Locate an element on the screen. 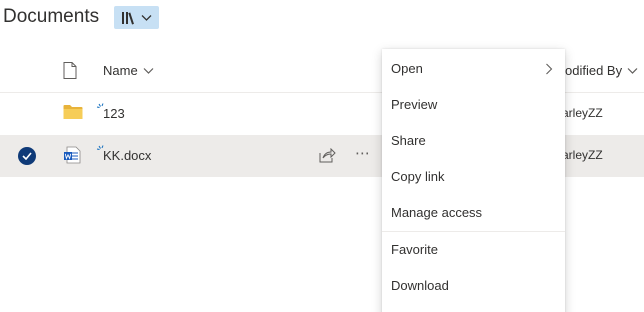 The height and width of the screenshot is (312, 644). more-options-icon: ⋯ is located at coordinates (363, 153).